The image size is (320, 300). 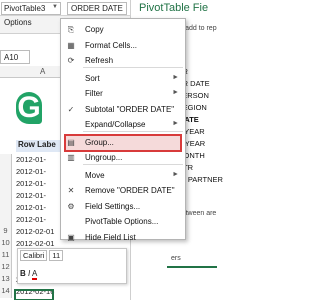 What do you see at coordinates (6, 268) in the screenshot?
I see `row-number: 12` at bounding box center [6, 268].